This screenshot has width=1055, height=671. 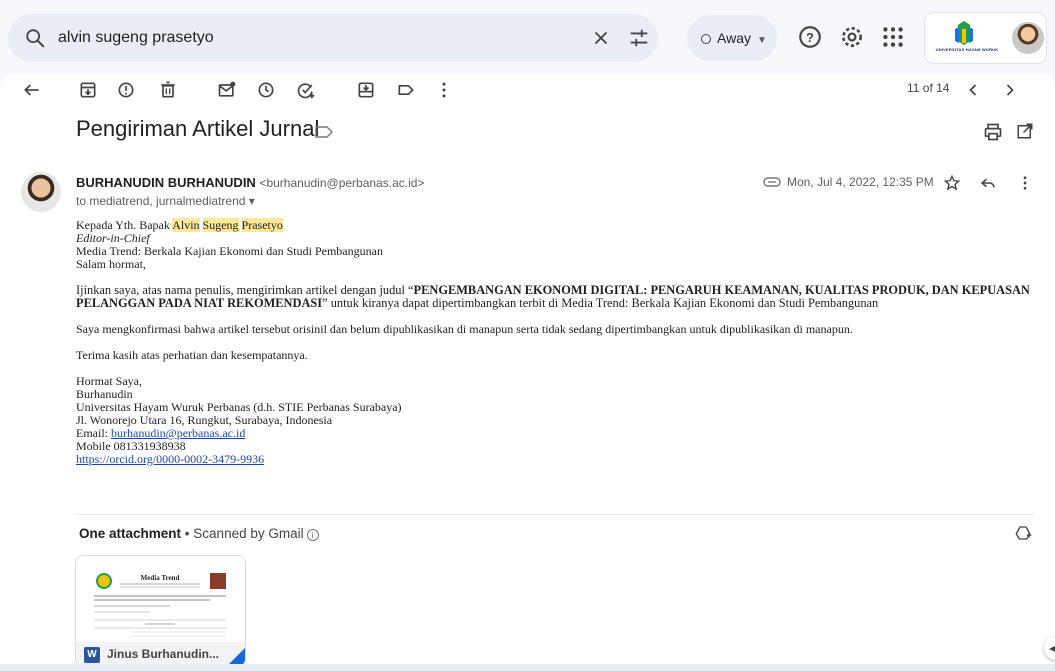 I want to click on email-subject: Pengiriman Artikel Jurnal, so click(x=198, y=128).